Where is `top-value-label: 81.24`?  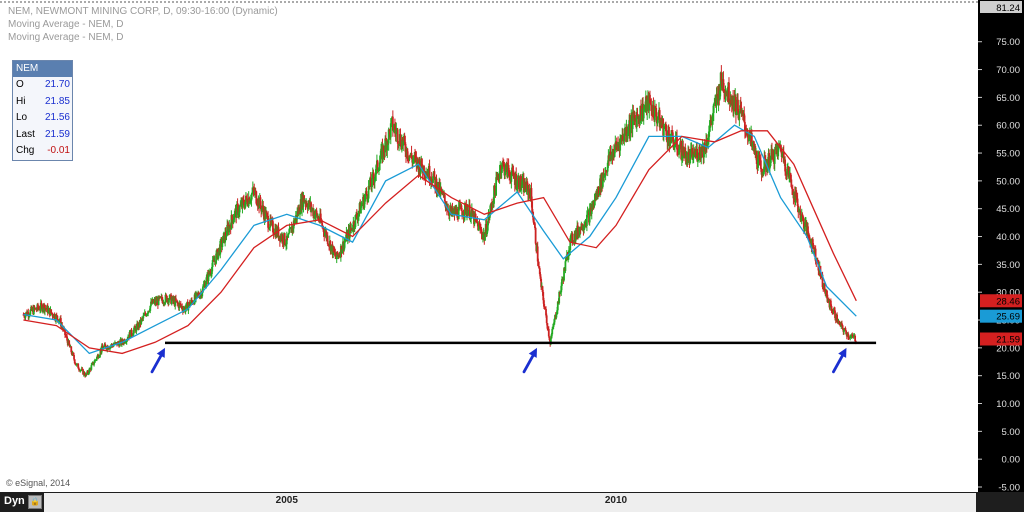
top-value-label: 81.24 is located at coordinates (1008, 8).